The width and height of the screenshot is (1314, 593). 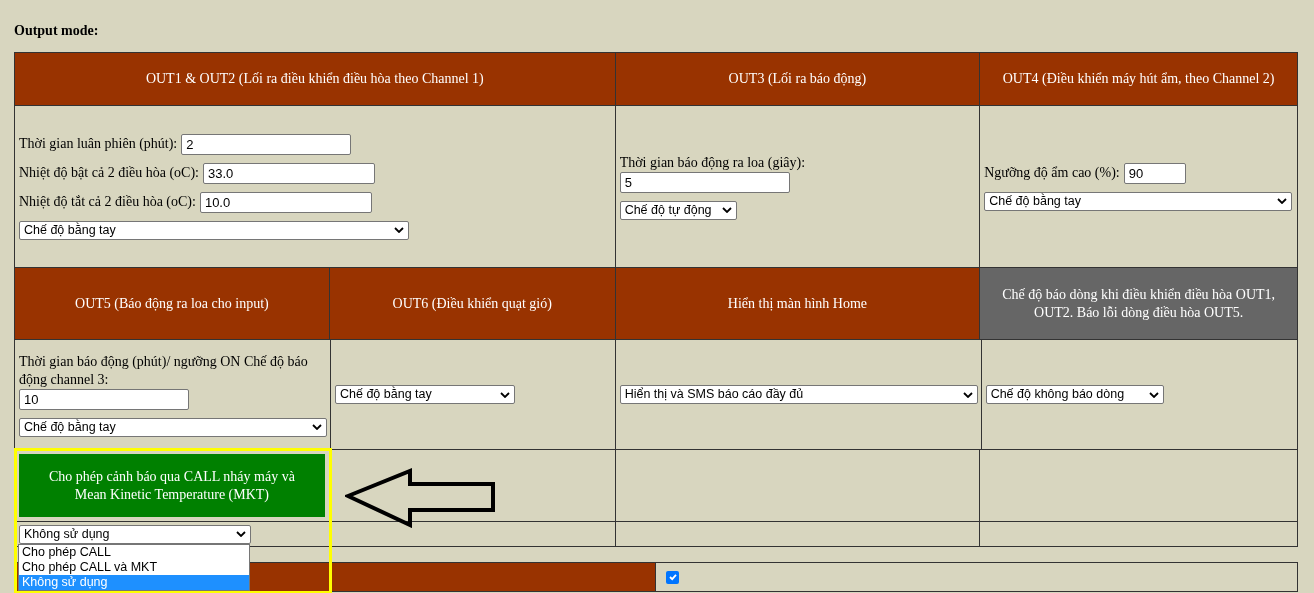 What do you see at coordinates (135, 534) in the screenshot?
I see `dropdown: Không sử dụng` at bounding box center [135, 534].